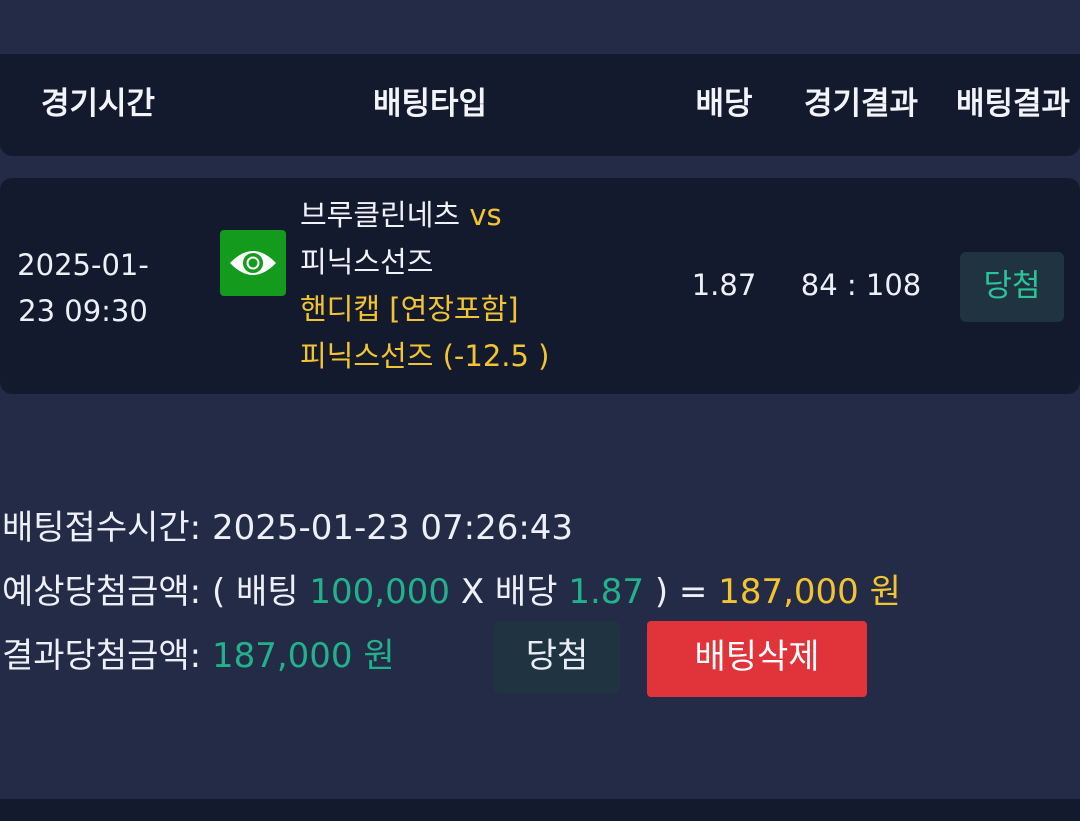 The width and height of the screenshot is (1080, 821). Describe the element at coordinates (98, 104) in the screenshot. I see `col-header-match-time: 경기시간` at that location.